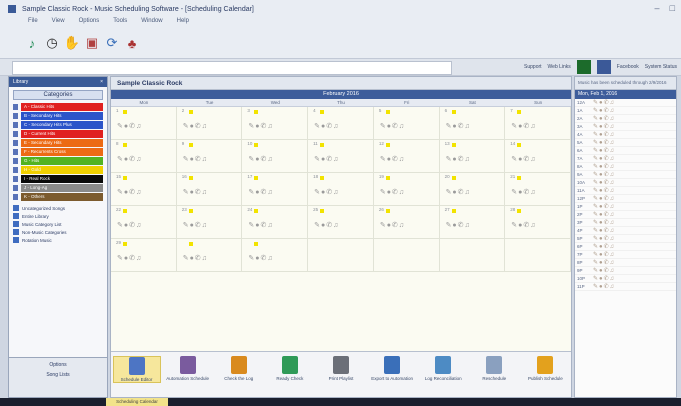 The height and width of the screenshot is (406, 681). I want to click on category-item: C - Secondary Hits Plus, so click(58, 125).